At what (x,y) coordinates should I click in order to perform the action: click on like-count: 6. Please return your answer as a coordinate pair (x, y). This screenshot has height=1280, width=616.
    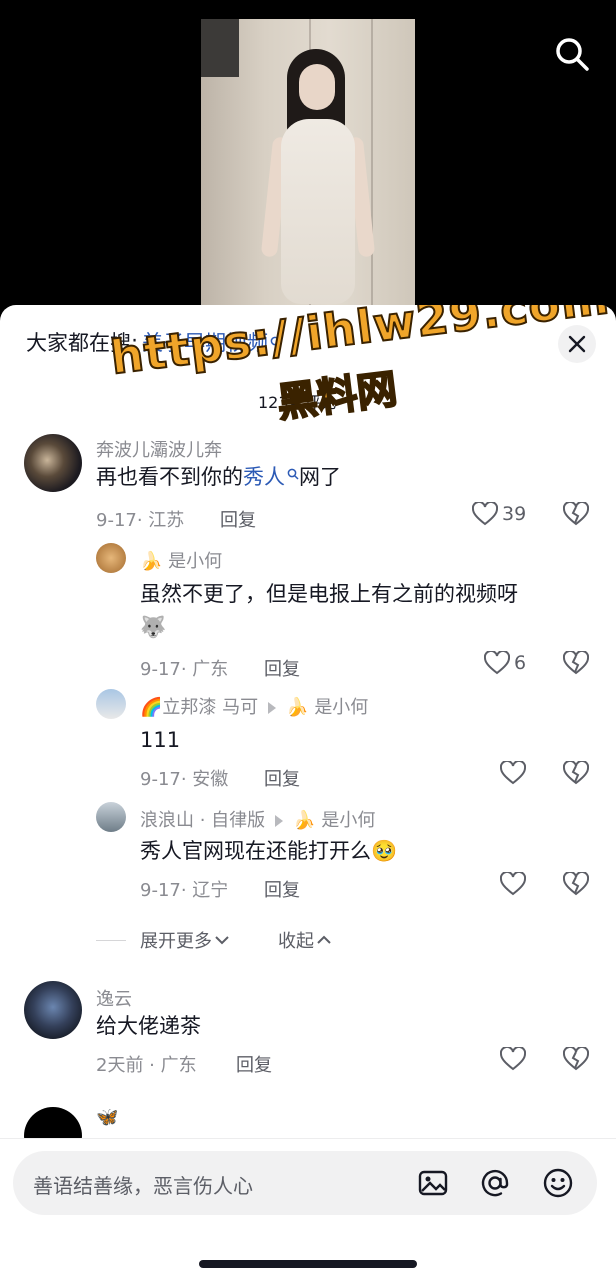
    Looking at the image, I should click on (520, 663).